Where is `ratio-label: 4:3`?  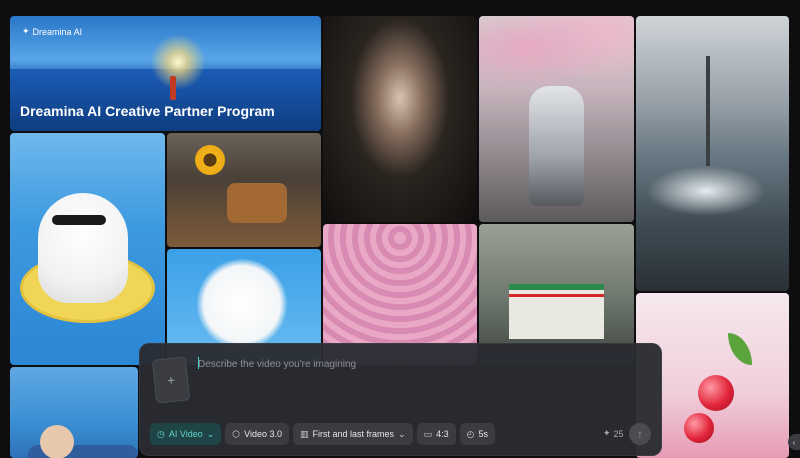 ratio-label: 4:3 is located at coordinates (442, 434).